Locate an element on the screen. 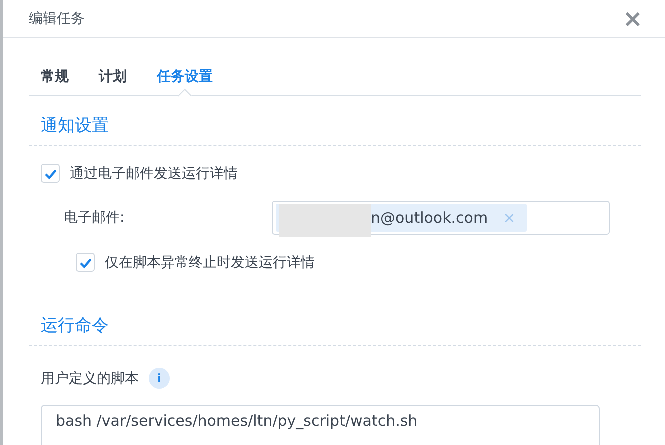  section-heading: 运行命令 is located at coordinates (75, 326).